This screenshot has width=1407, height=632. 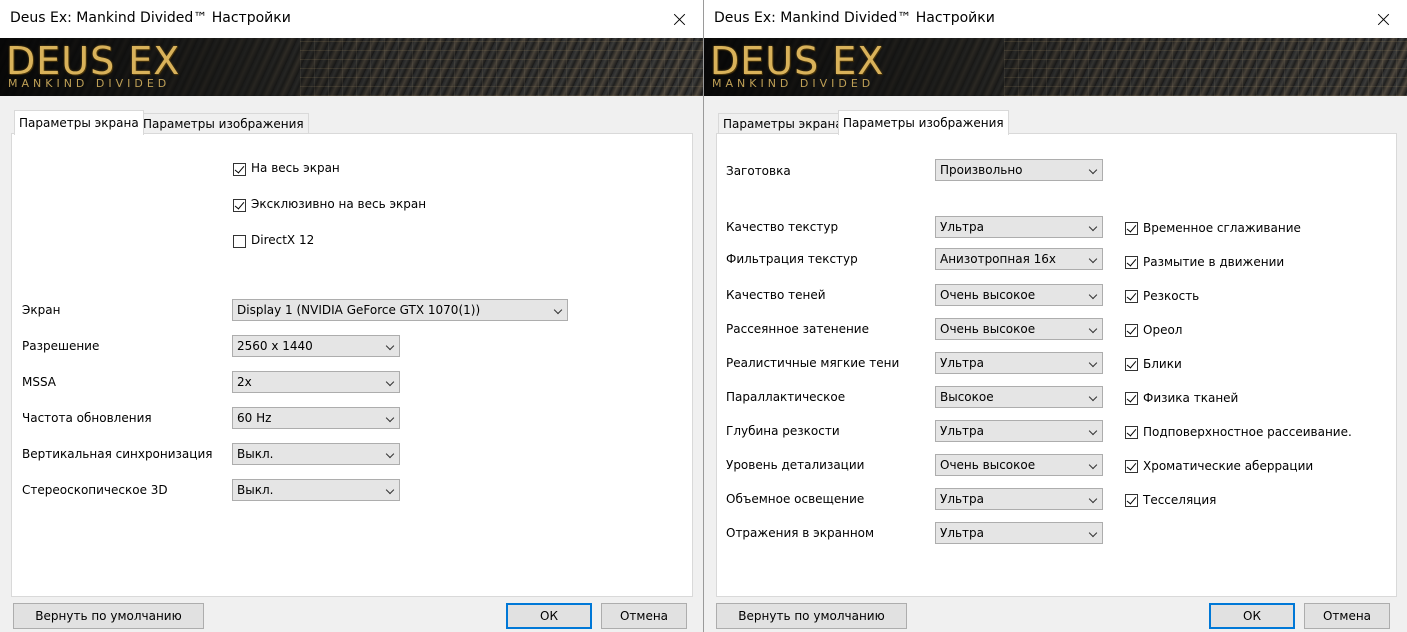 What do you see at coordinates (316, 490) in the screenshot?
I see `stereo-3d-dropdown: Выкл.` at bounding box center [316, 490].